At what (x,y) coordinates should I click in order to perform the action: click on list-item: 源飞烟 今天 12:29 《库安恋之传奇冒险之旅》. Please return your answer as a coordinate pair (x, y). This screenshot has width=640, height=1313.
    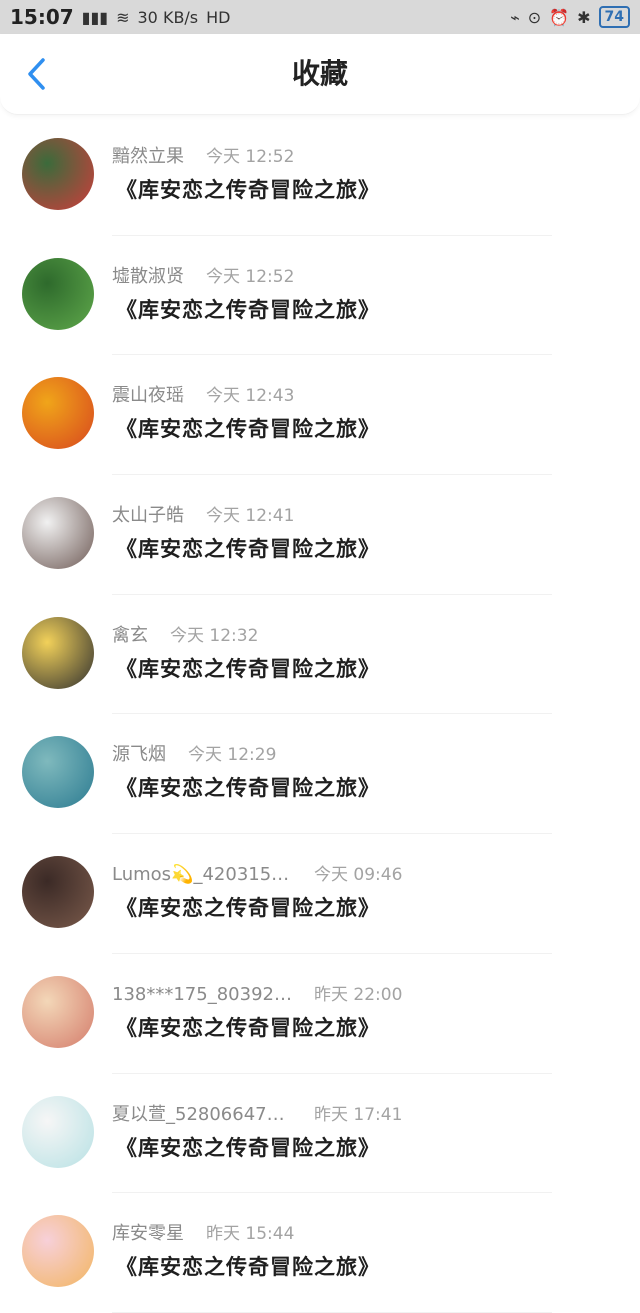
    Looking at the image, I should click on (320, 774).